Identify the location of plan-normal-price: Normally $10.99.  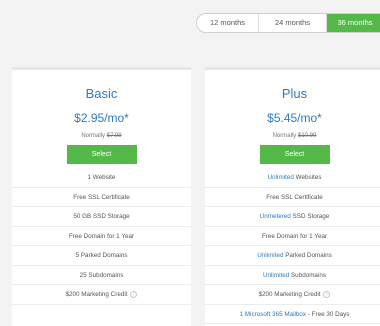
(292, 136).